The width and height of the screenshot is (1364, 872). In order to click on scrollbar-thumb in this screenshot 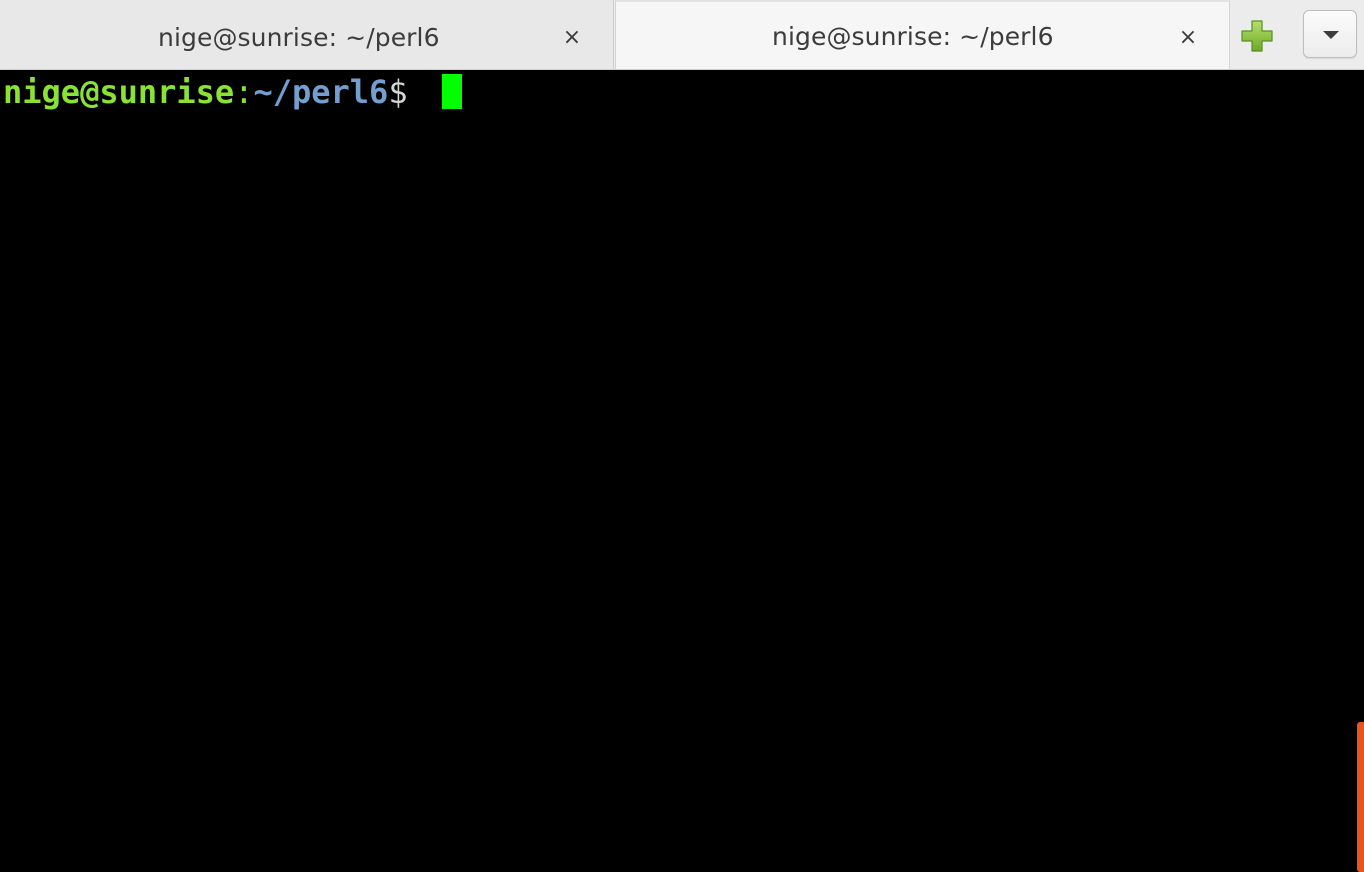, I will do `click(1360, 797)`.